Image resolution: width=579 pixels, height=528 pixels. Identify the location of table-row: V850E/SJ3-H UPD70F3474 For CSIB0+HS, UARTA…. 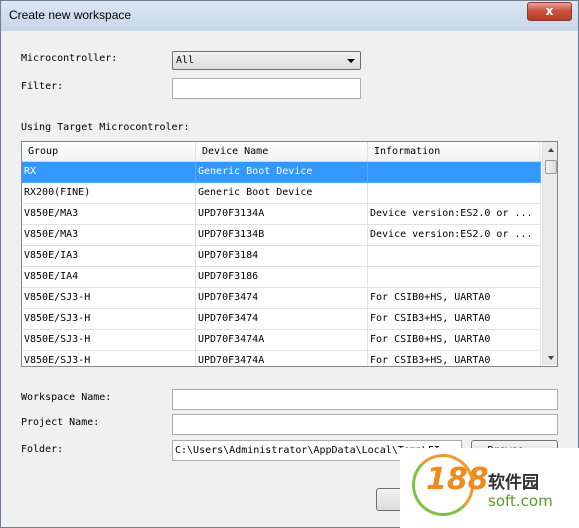
(281, 298).